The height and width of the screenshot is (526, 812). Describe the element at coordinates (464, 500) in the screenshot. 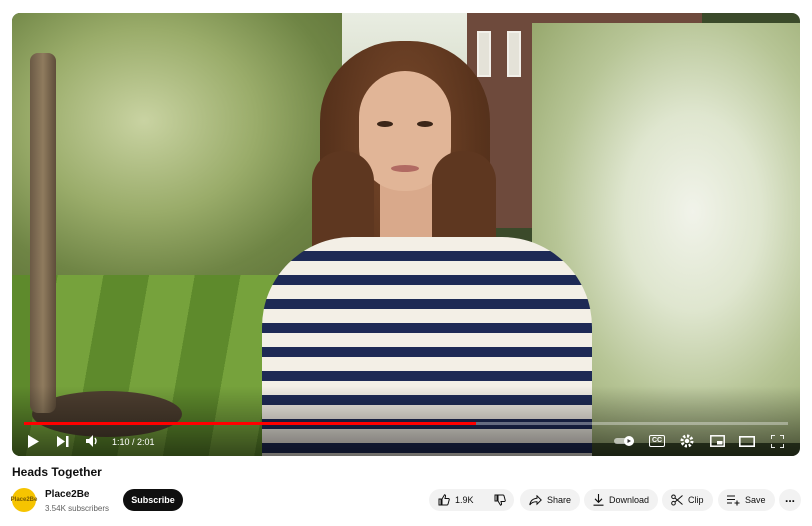

I see `like-count: 1.9K` at that location.